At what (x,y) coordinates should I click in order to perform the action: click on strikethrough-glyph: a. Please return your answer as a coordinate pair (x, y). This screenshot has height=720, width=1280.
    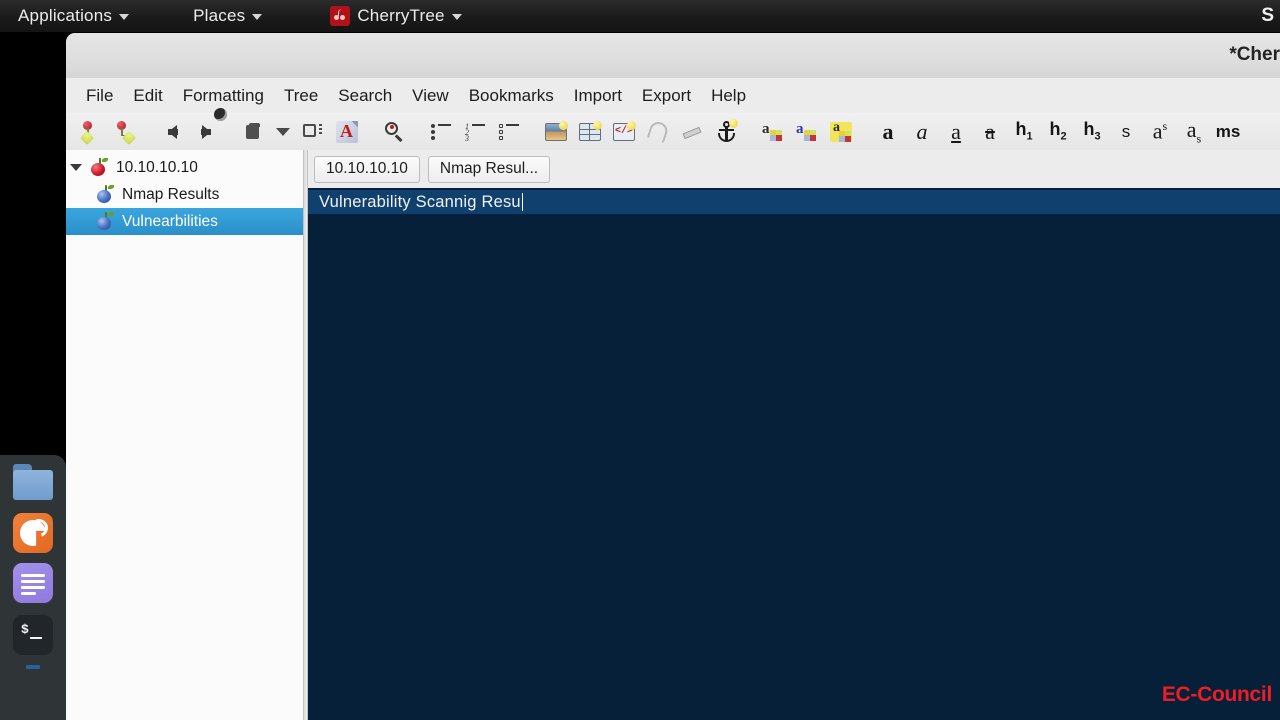
    Looking at the image, I should click on (990, 131).